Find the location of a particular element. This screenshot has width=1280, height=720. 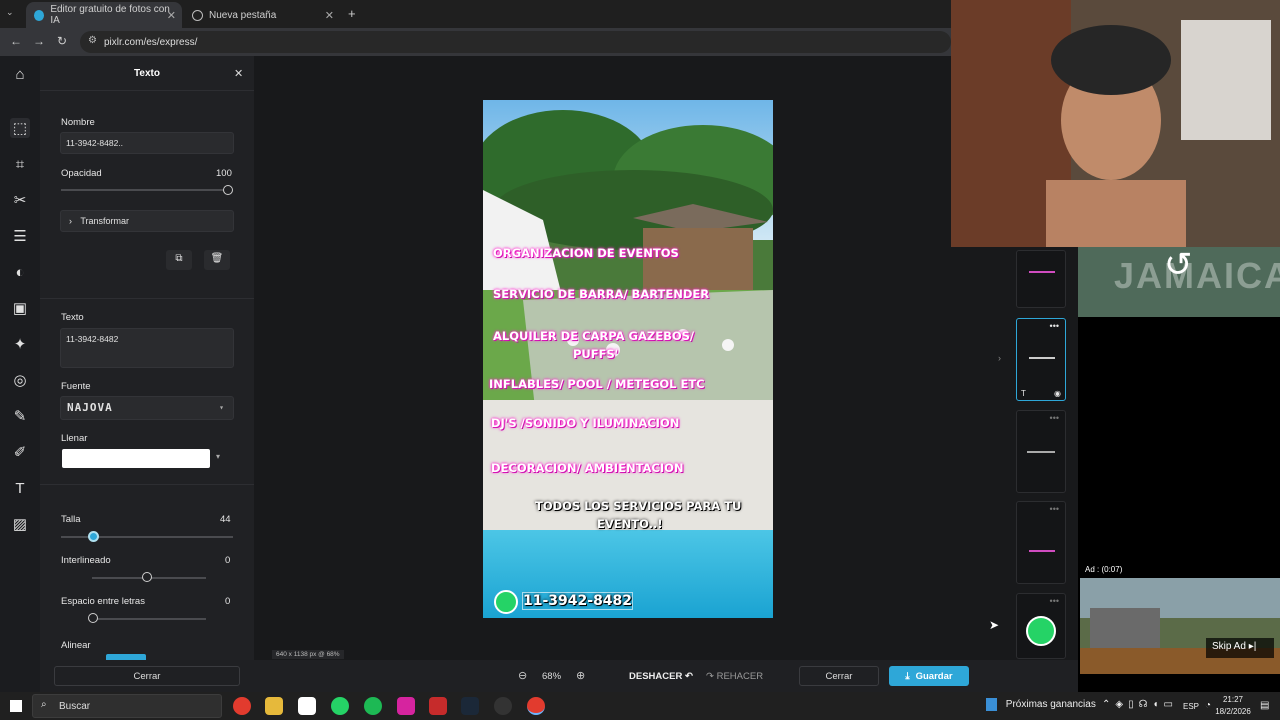

poster-line-7: DECORACION/ AMBIENTACION is located at coordinates (587, 468).